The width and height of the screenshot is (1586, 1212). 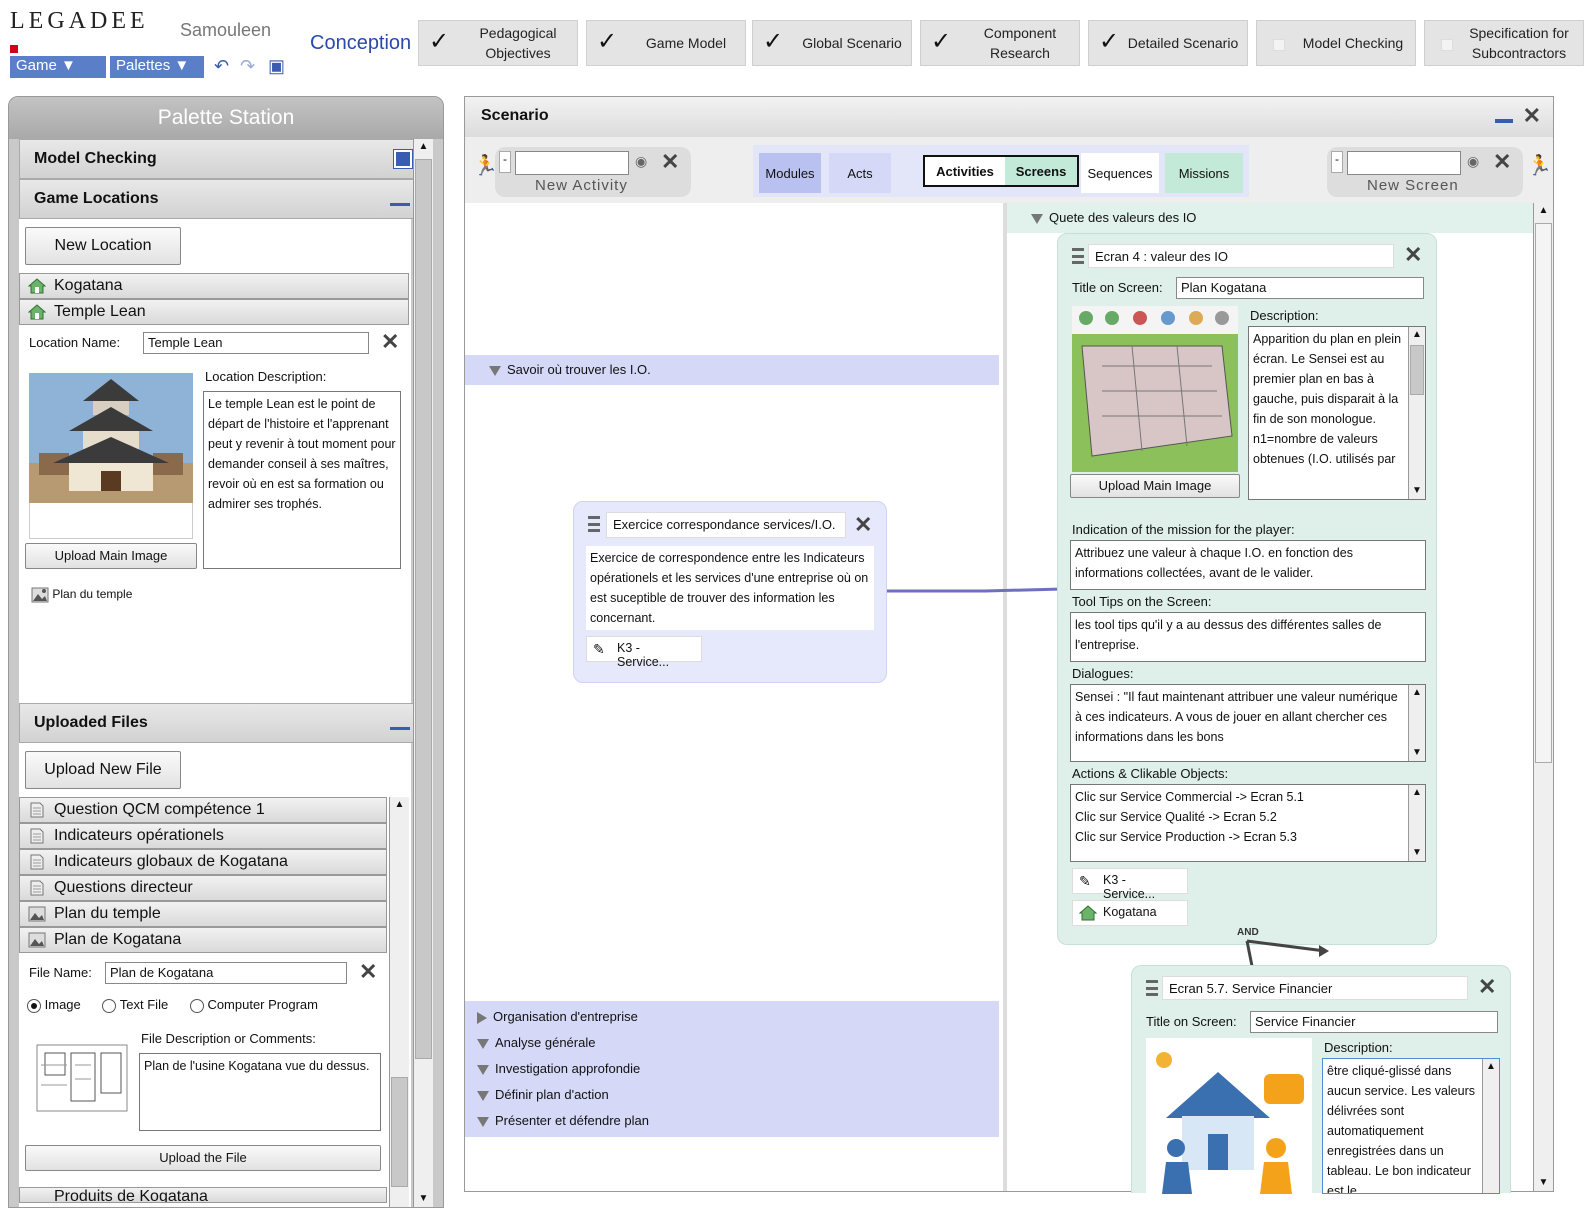 What do you see at coordinates (498, 43) in the screenshot?
I see `step-pedagogical-objectives: ✓ Pedagogical Objectives` at bounding box center [498, 43].